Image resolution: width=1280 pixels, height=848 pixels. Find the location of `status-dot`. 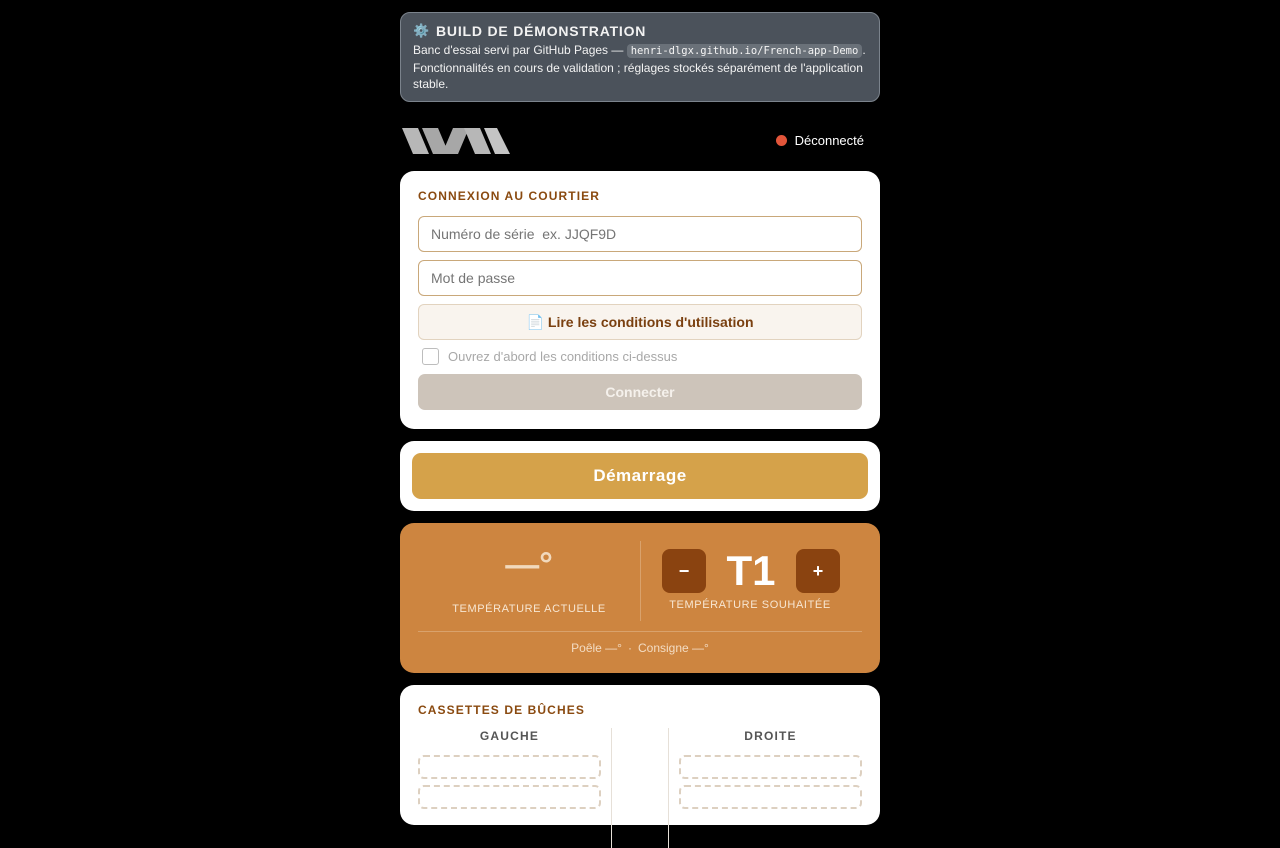

status-dot is located at coordinates (781, 140).